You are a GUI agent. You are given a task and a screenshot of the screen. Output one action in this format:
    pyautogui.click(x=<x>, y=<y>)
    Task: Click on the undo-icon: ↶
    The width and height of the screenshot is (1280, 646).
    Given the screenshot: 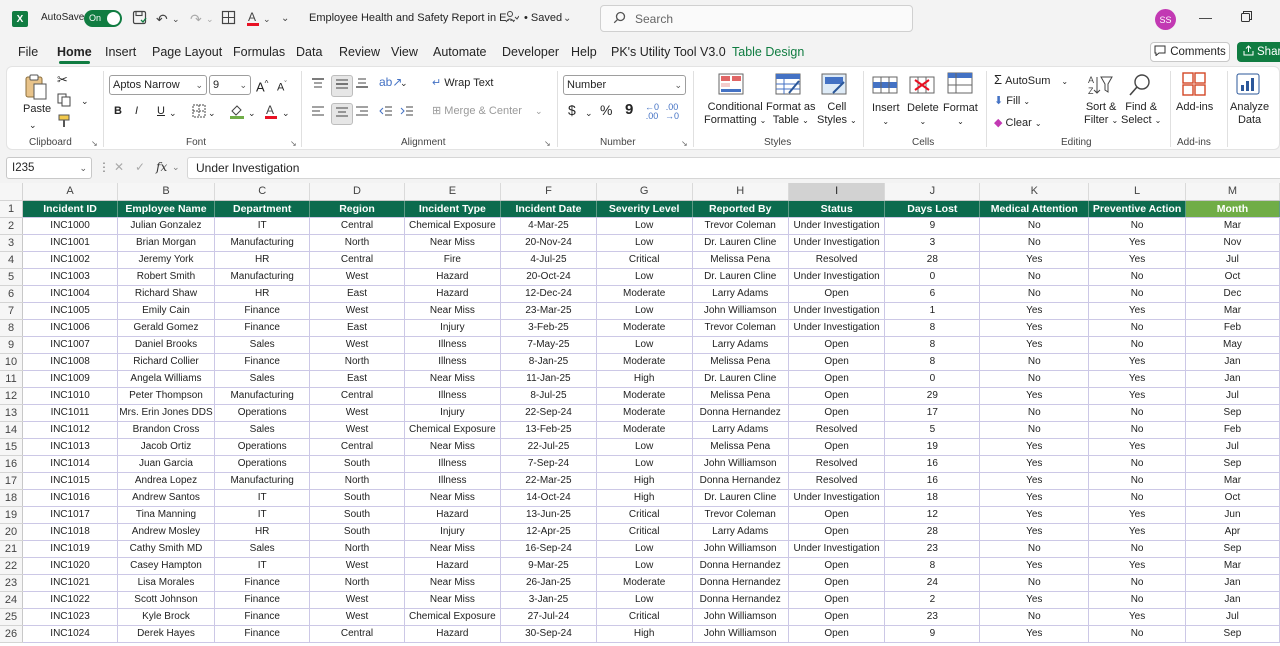 What is the action you would take?
    pyautogui.click(x=162, y=19)
    